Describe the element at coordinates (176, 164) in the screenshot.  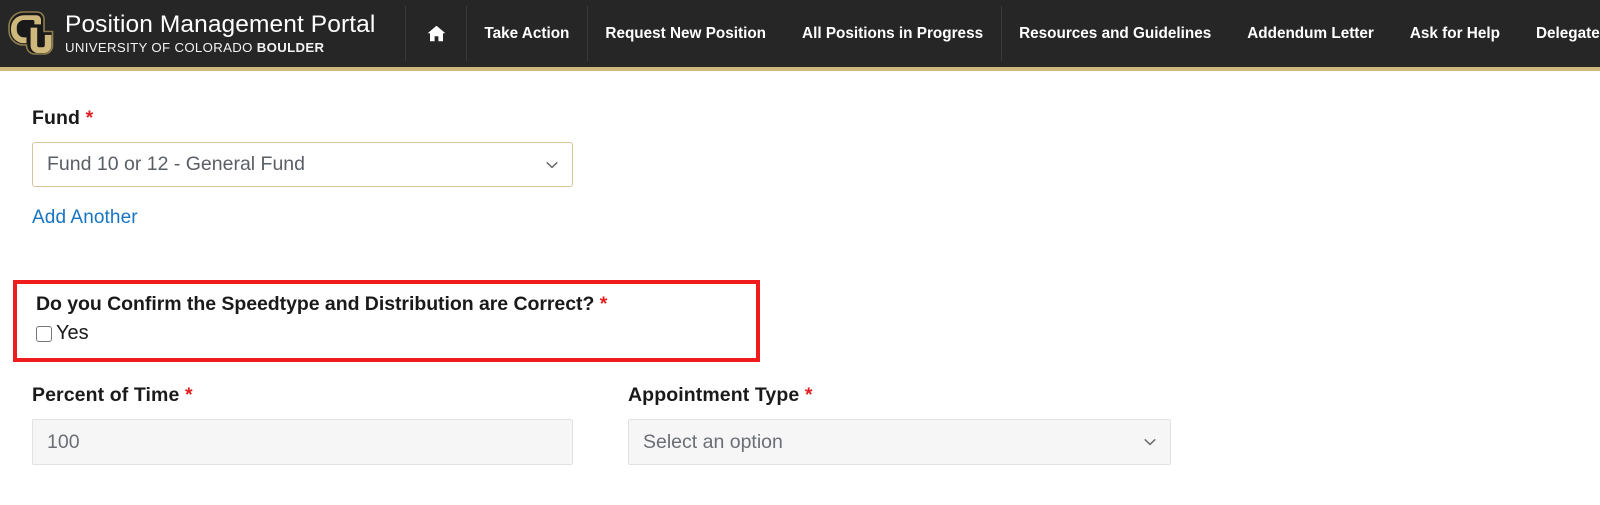
I see `fund-select-value: Fund 10 or 12 - General Fund` at that location.